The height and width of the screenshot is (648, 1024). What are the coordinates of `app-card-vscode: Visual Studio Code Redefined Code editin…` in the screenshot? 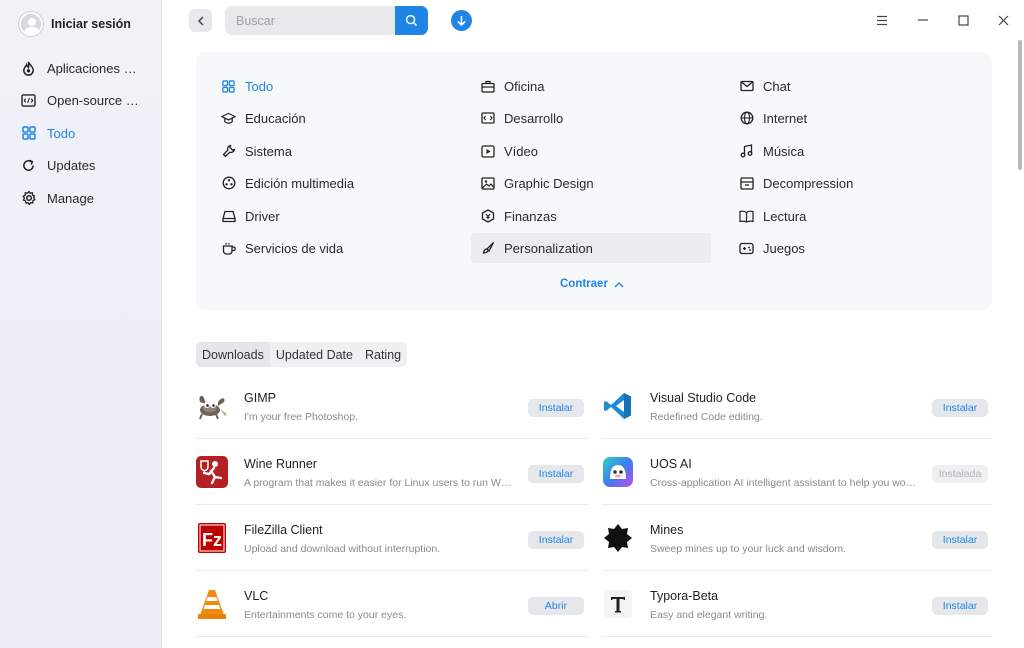 It's located at (797, 406).